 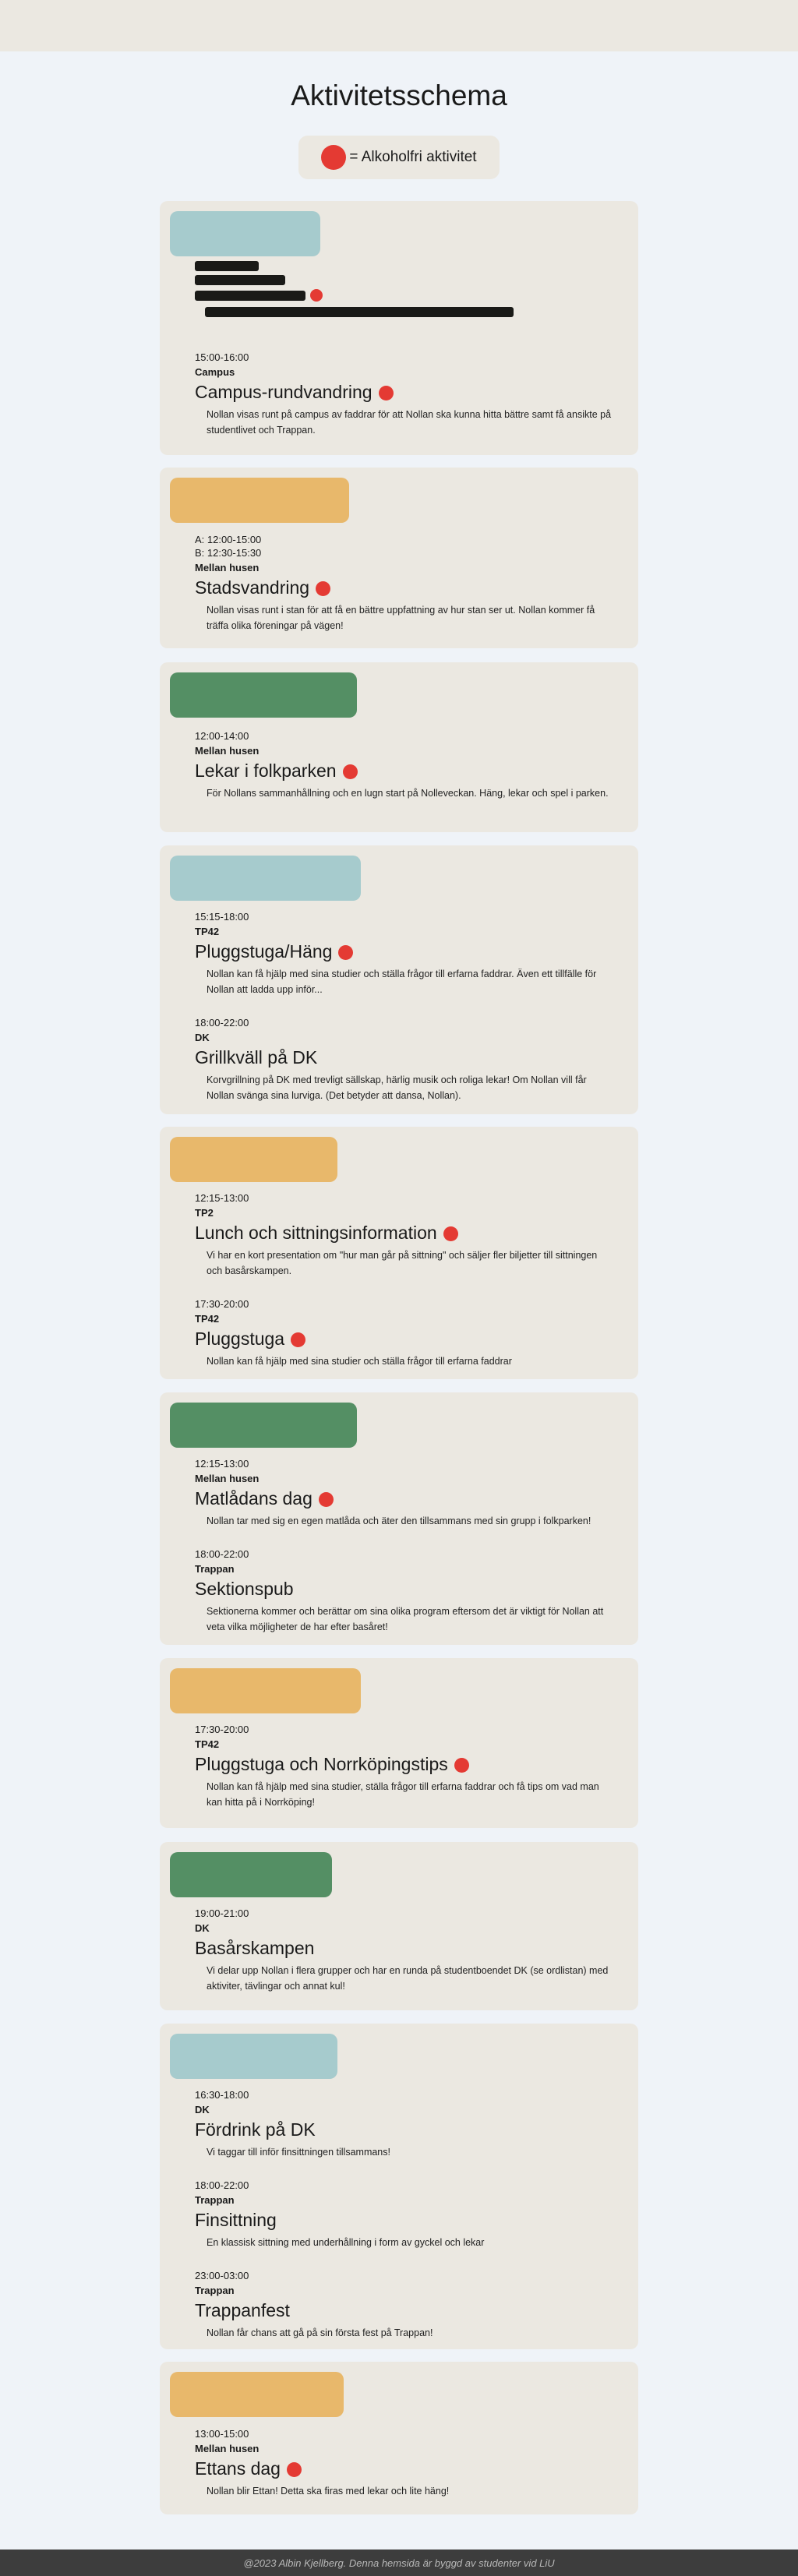 What do you see at coordinates (321, 1764) in the screenshot?
I see `event-title-text: Pluggstuga och Norrköpingstips` at bounding box center [321, 1764].